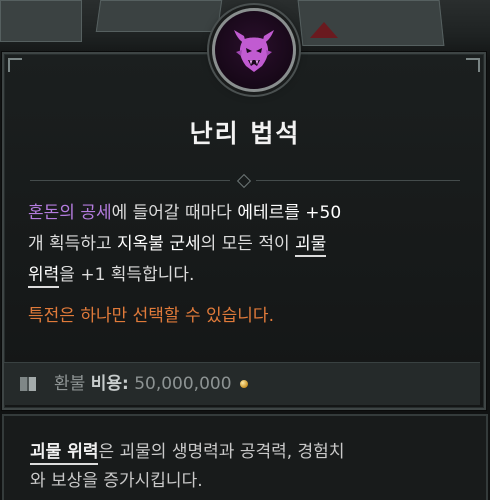 The width and height of the screenshot is (490, 500). I want to click on description-hellfire-legion: 지옥불 군세, so click(159, 244).